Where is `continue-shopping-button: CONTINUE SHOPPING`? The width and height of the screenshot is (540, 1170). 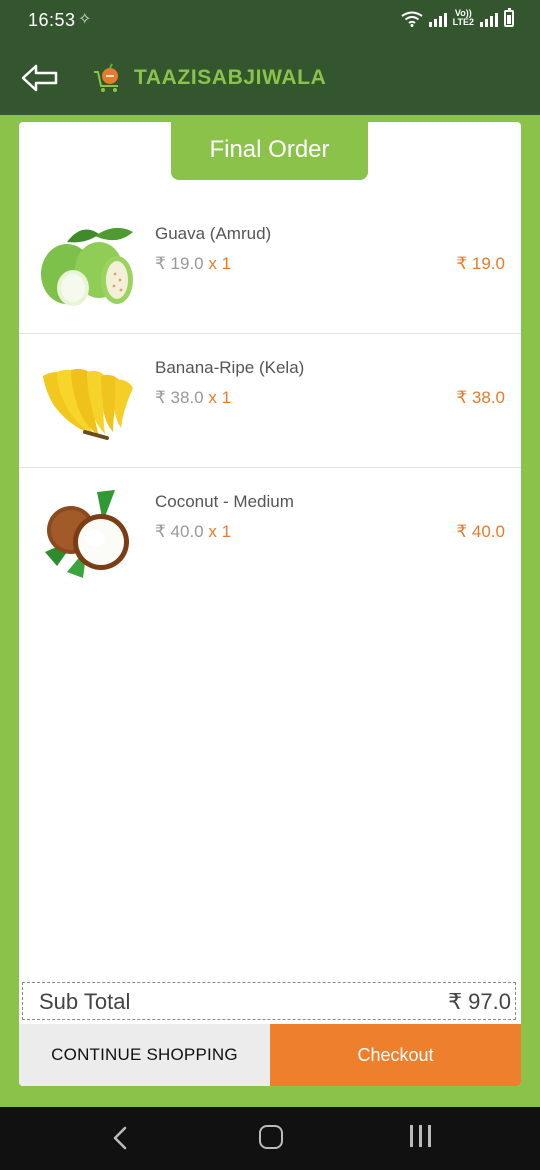
continue-shopping-button: CONTINUE SHOPPING is located at coordinates (144, 1055).